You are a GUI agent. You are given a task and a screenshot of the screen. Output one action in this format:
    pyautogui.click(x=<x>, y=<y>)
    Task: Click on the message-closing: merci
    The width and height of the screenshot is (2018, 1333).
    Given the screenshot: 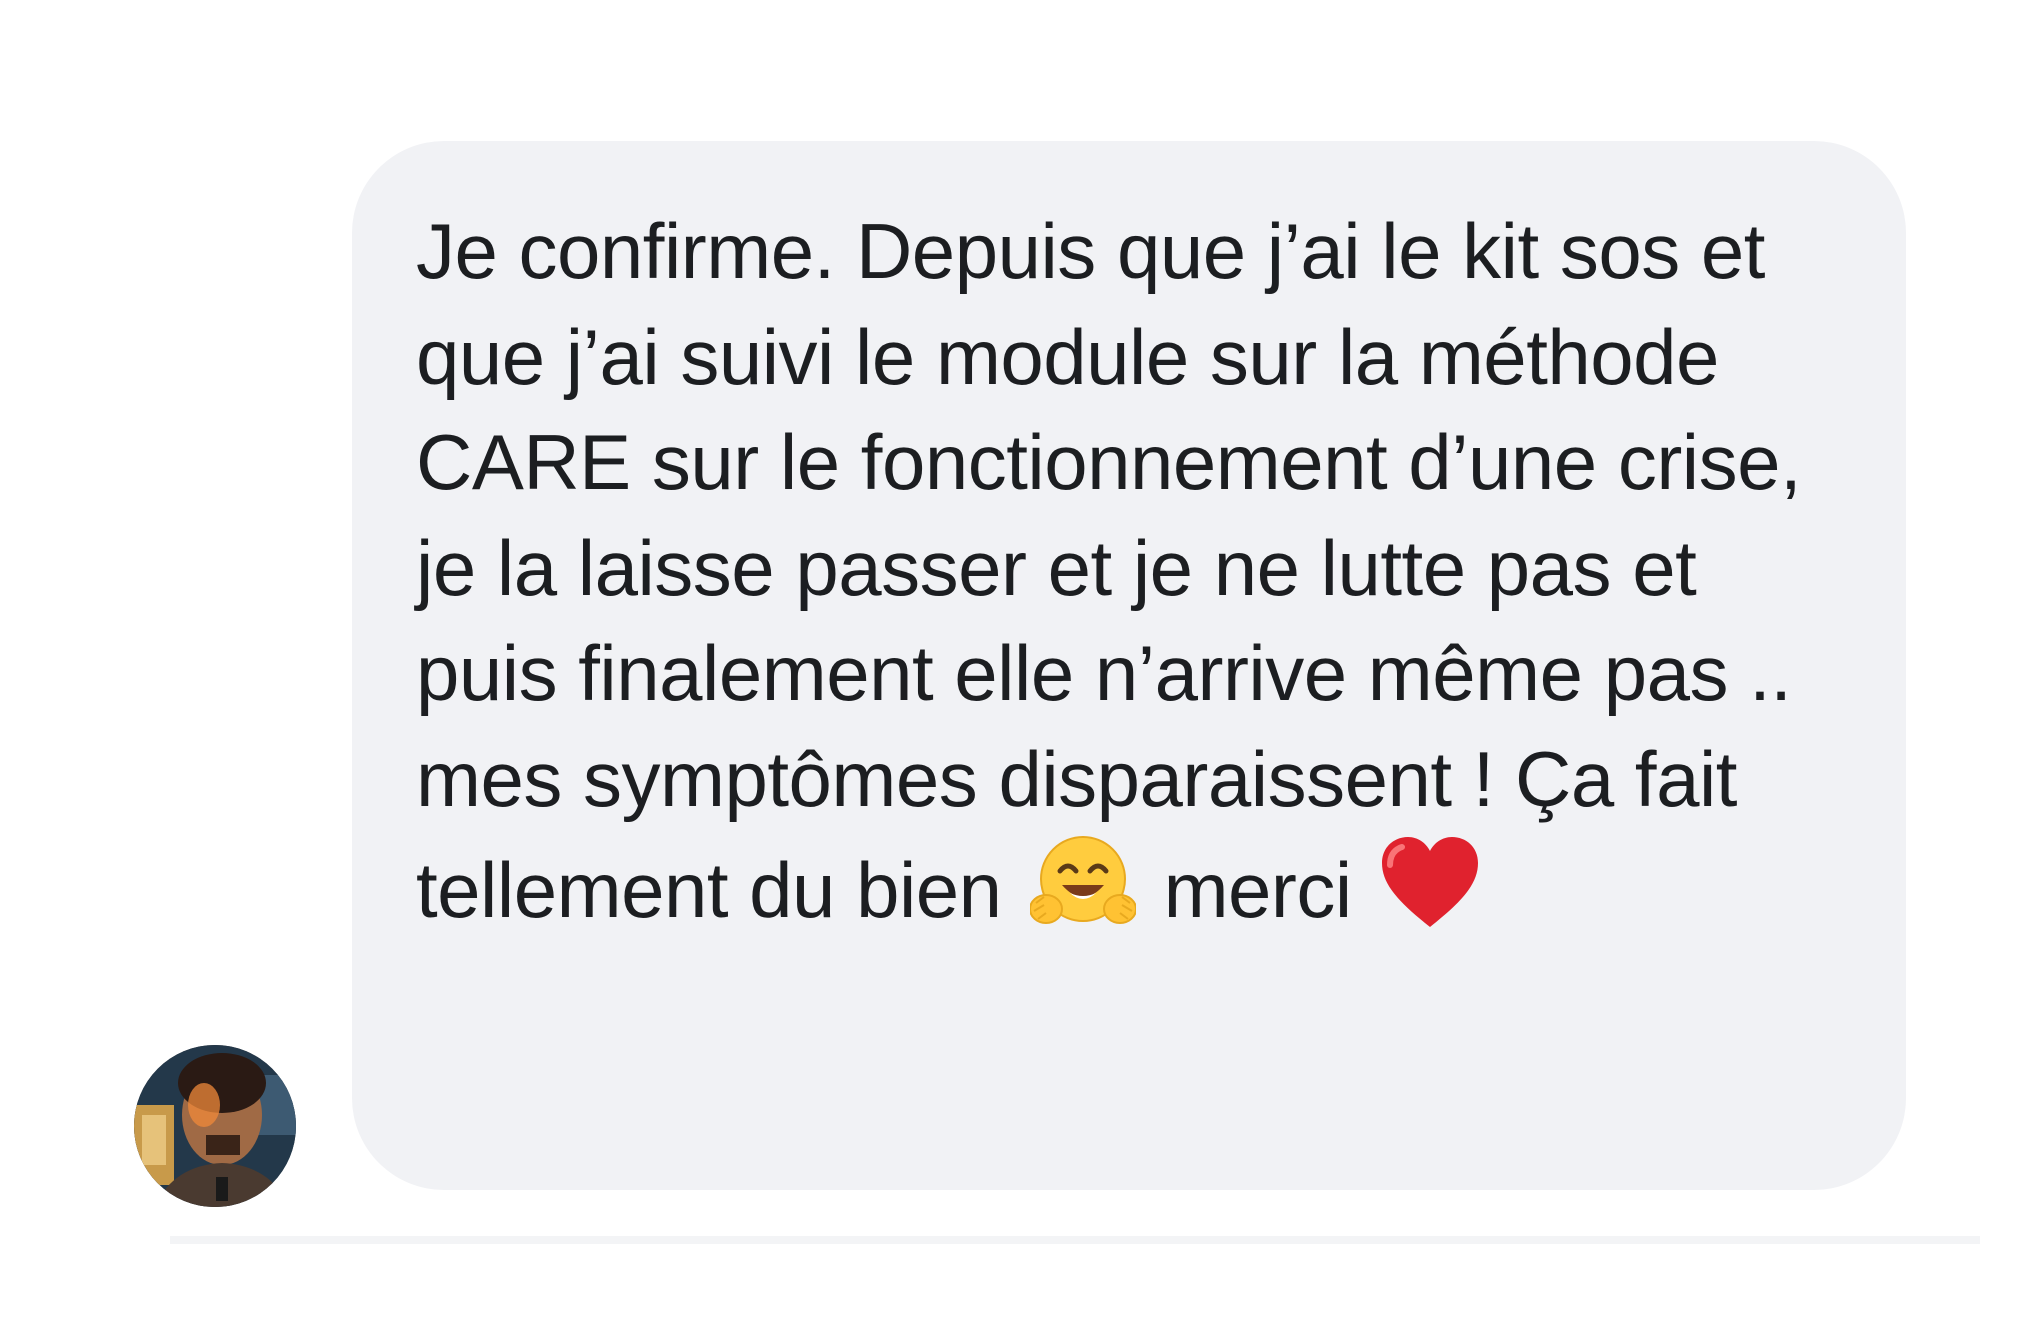 What is the action you would take?
    pyautogui.click(x=1258, y=889)
    